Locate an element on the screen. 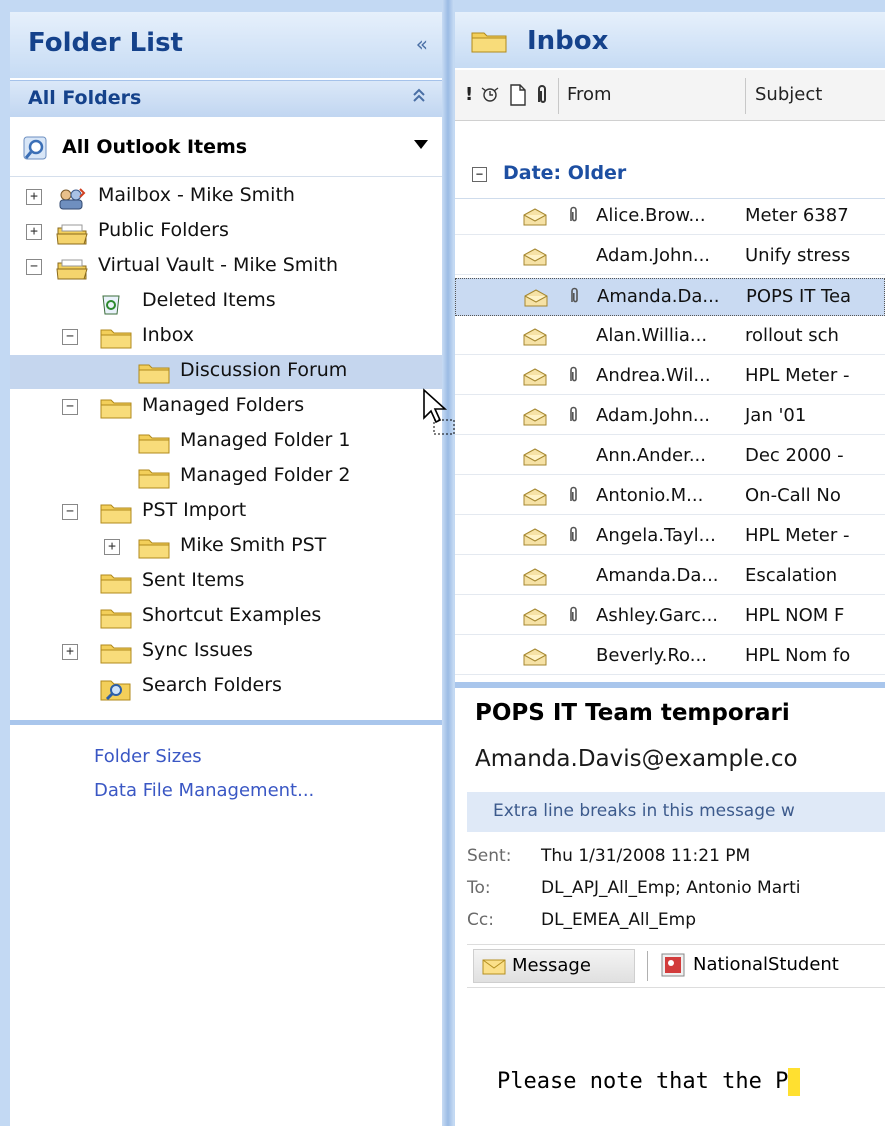 This screenshot has height=1126, width=885. date-group-header: − Date: Older is located at coordinates (670, 160).